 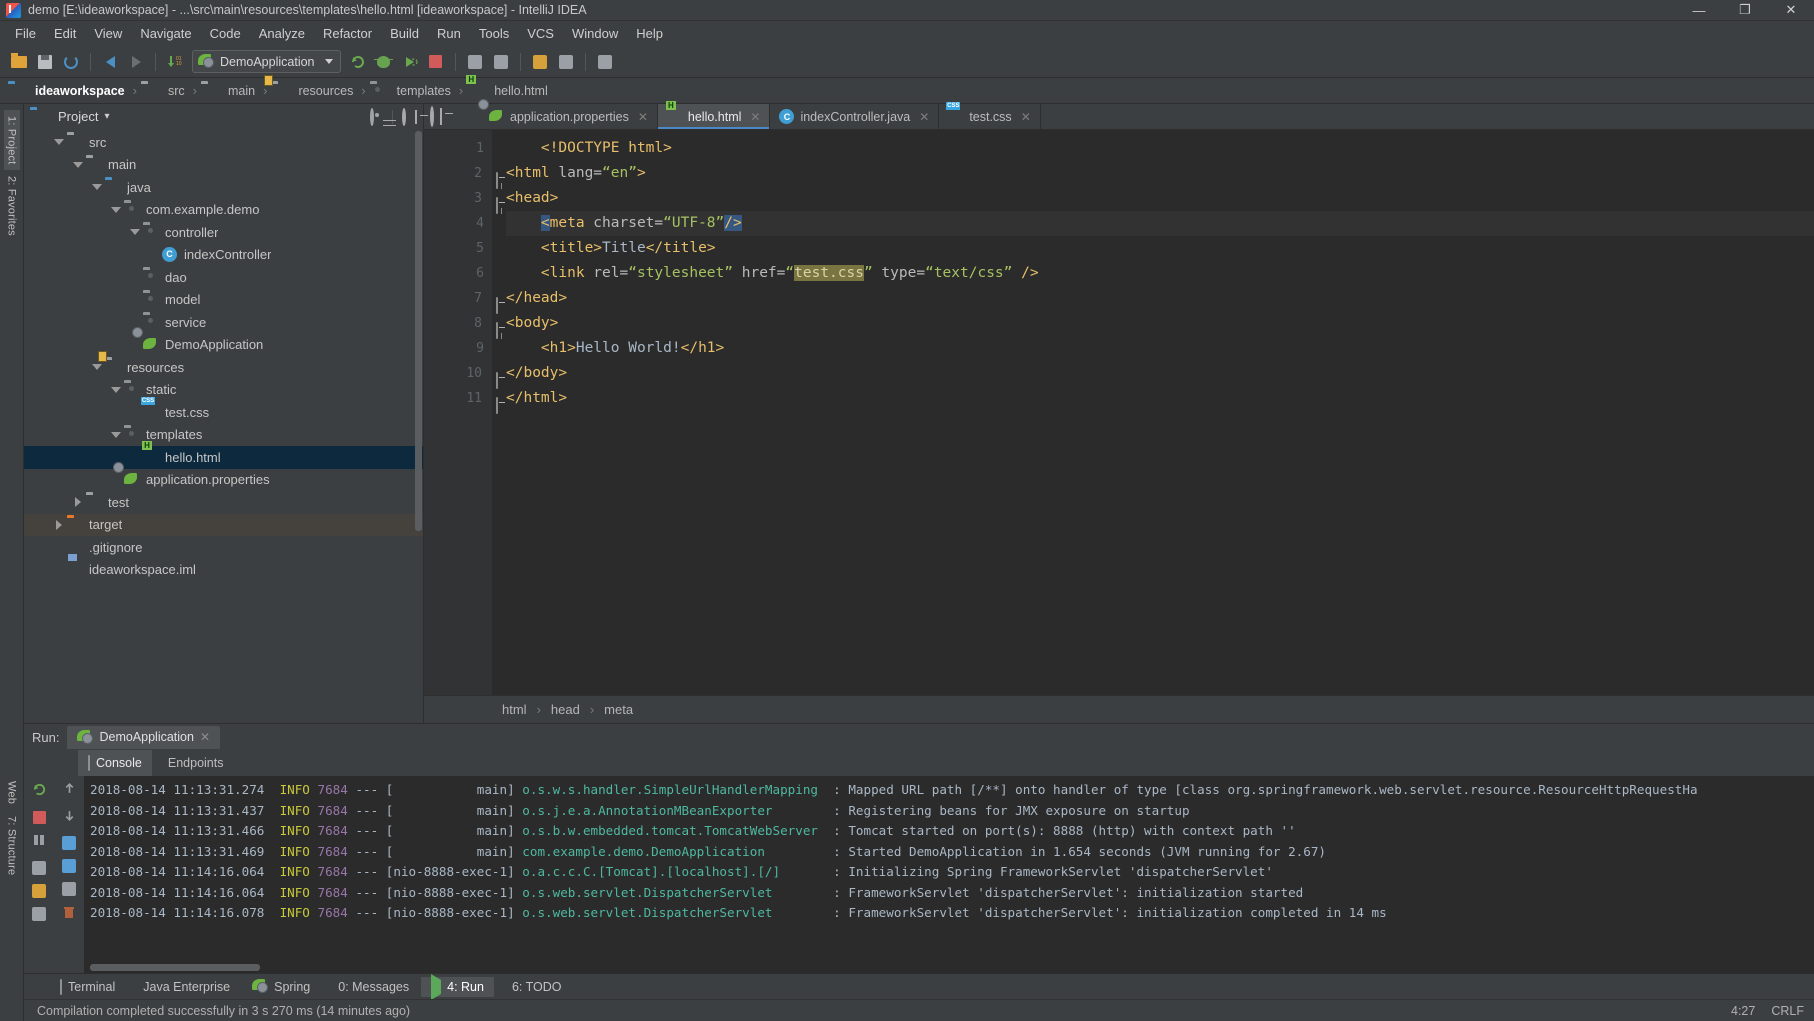 What do you see at coordinates (649, 33) in the screenshot?
I see `menu-help: Help` at bounding box center [649, 33].